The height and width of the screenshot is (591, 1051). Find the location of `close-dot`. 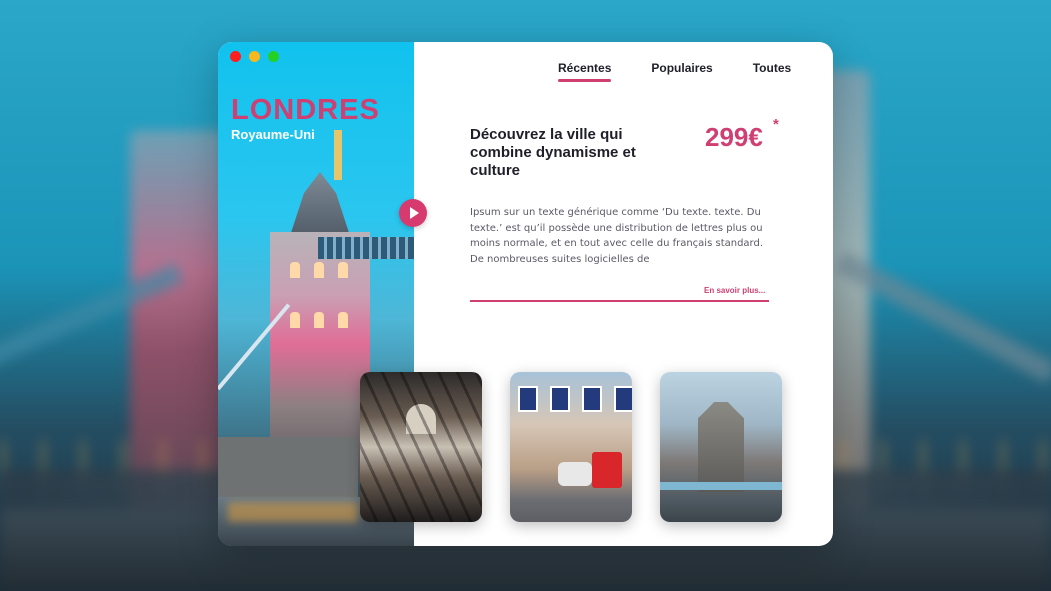

close-dot is located at coordinates (235, 56).